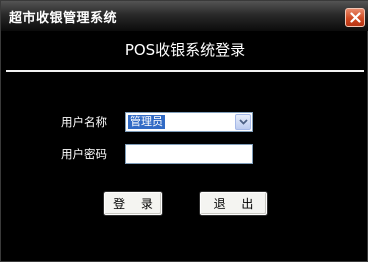 The width and height of the screenshot is (368, 262). I want to click on chevron-down-icon, so click(243, 122).